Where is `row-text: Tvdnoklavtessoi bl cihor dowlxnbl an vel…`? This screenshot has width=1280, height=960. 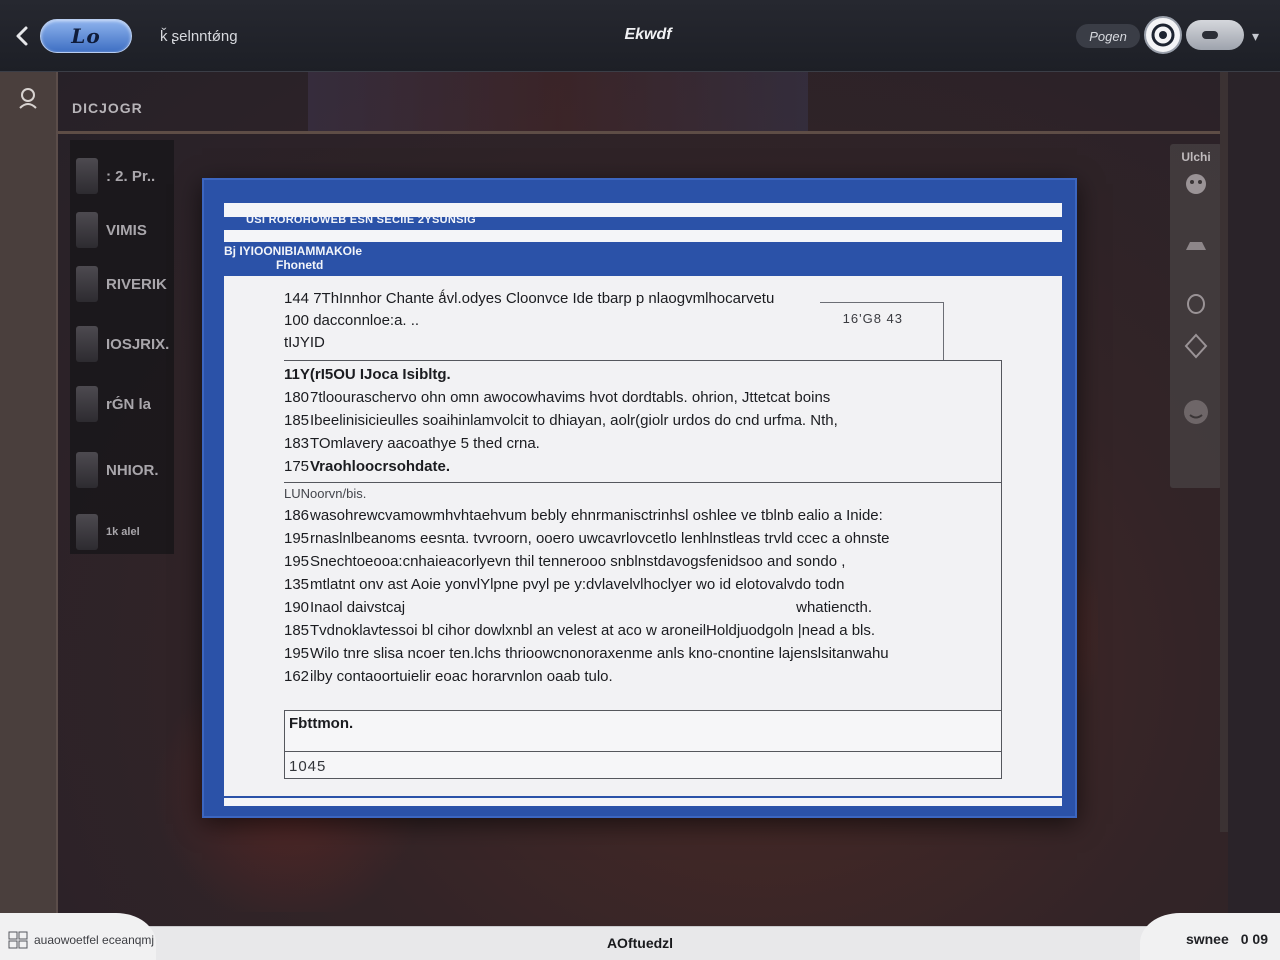
row-text: Tvdnoklavtessoi bl cihor dowlxnbl an vel… is located at coordinates (593, 630).